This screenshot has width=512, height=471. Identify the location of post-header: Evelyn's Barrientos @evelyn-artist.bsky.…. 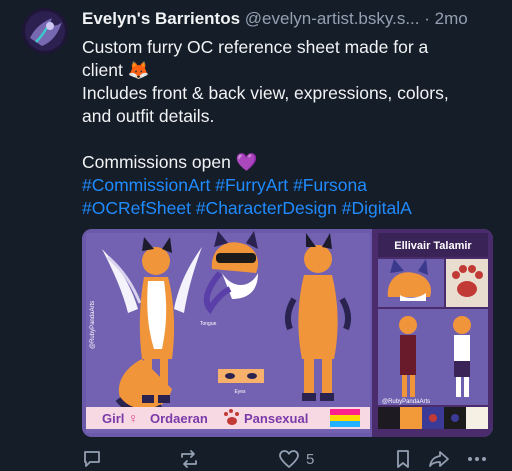
(292, 19).